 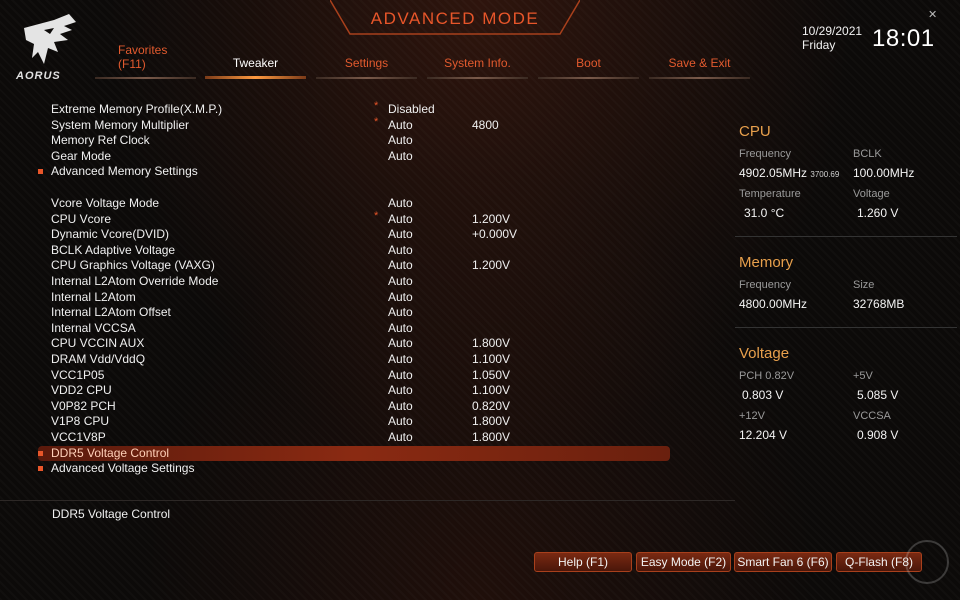 What do you see at coordinates (354, 172) in the screenshot?
I see `setting-row: Advanced Memory Settings` at bounding box center [354, 172].